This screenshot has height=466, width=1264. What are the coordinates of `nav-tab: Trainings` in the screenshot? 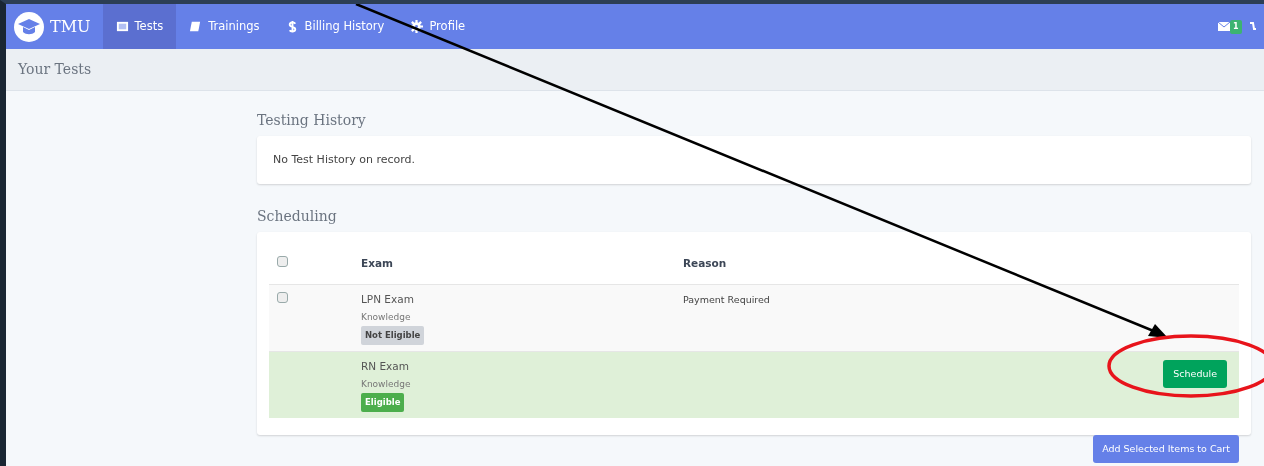 It's located at (224, 26).